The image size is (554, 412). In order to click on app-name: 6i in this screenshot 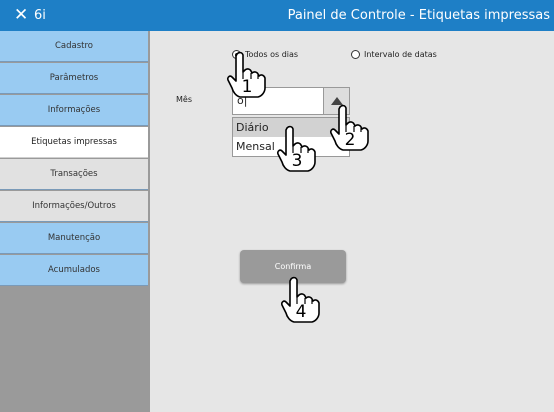, I will do `click(40, 15)`.